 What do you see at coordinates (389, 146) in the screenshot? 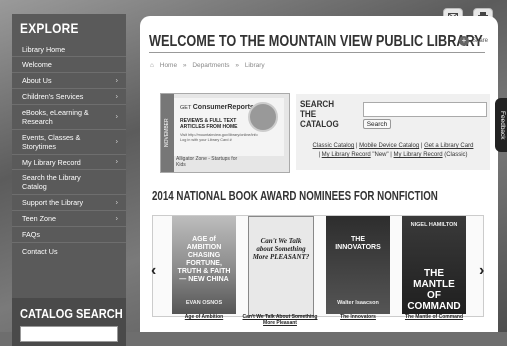
I see `mobile-catalog-link: Mobile Device Catalog` at bounding box center [389, 146].